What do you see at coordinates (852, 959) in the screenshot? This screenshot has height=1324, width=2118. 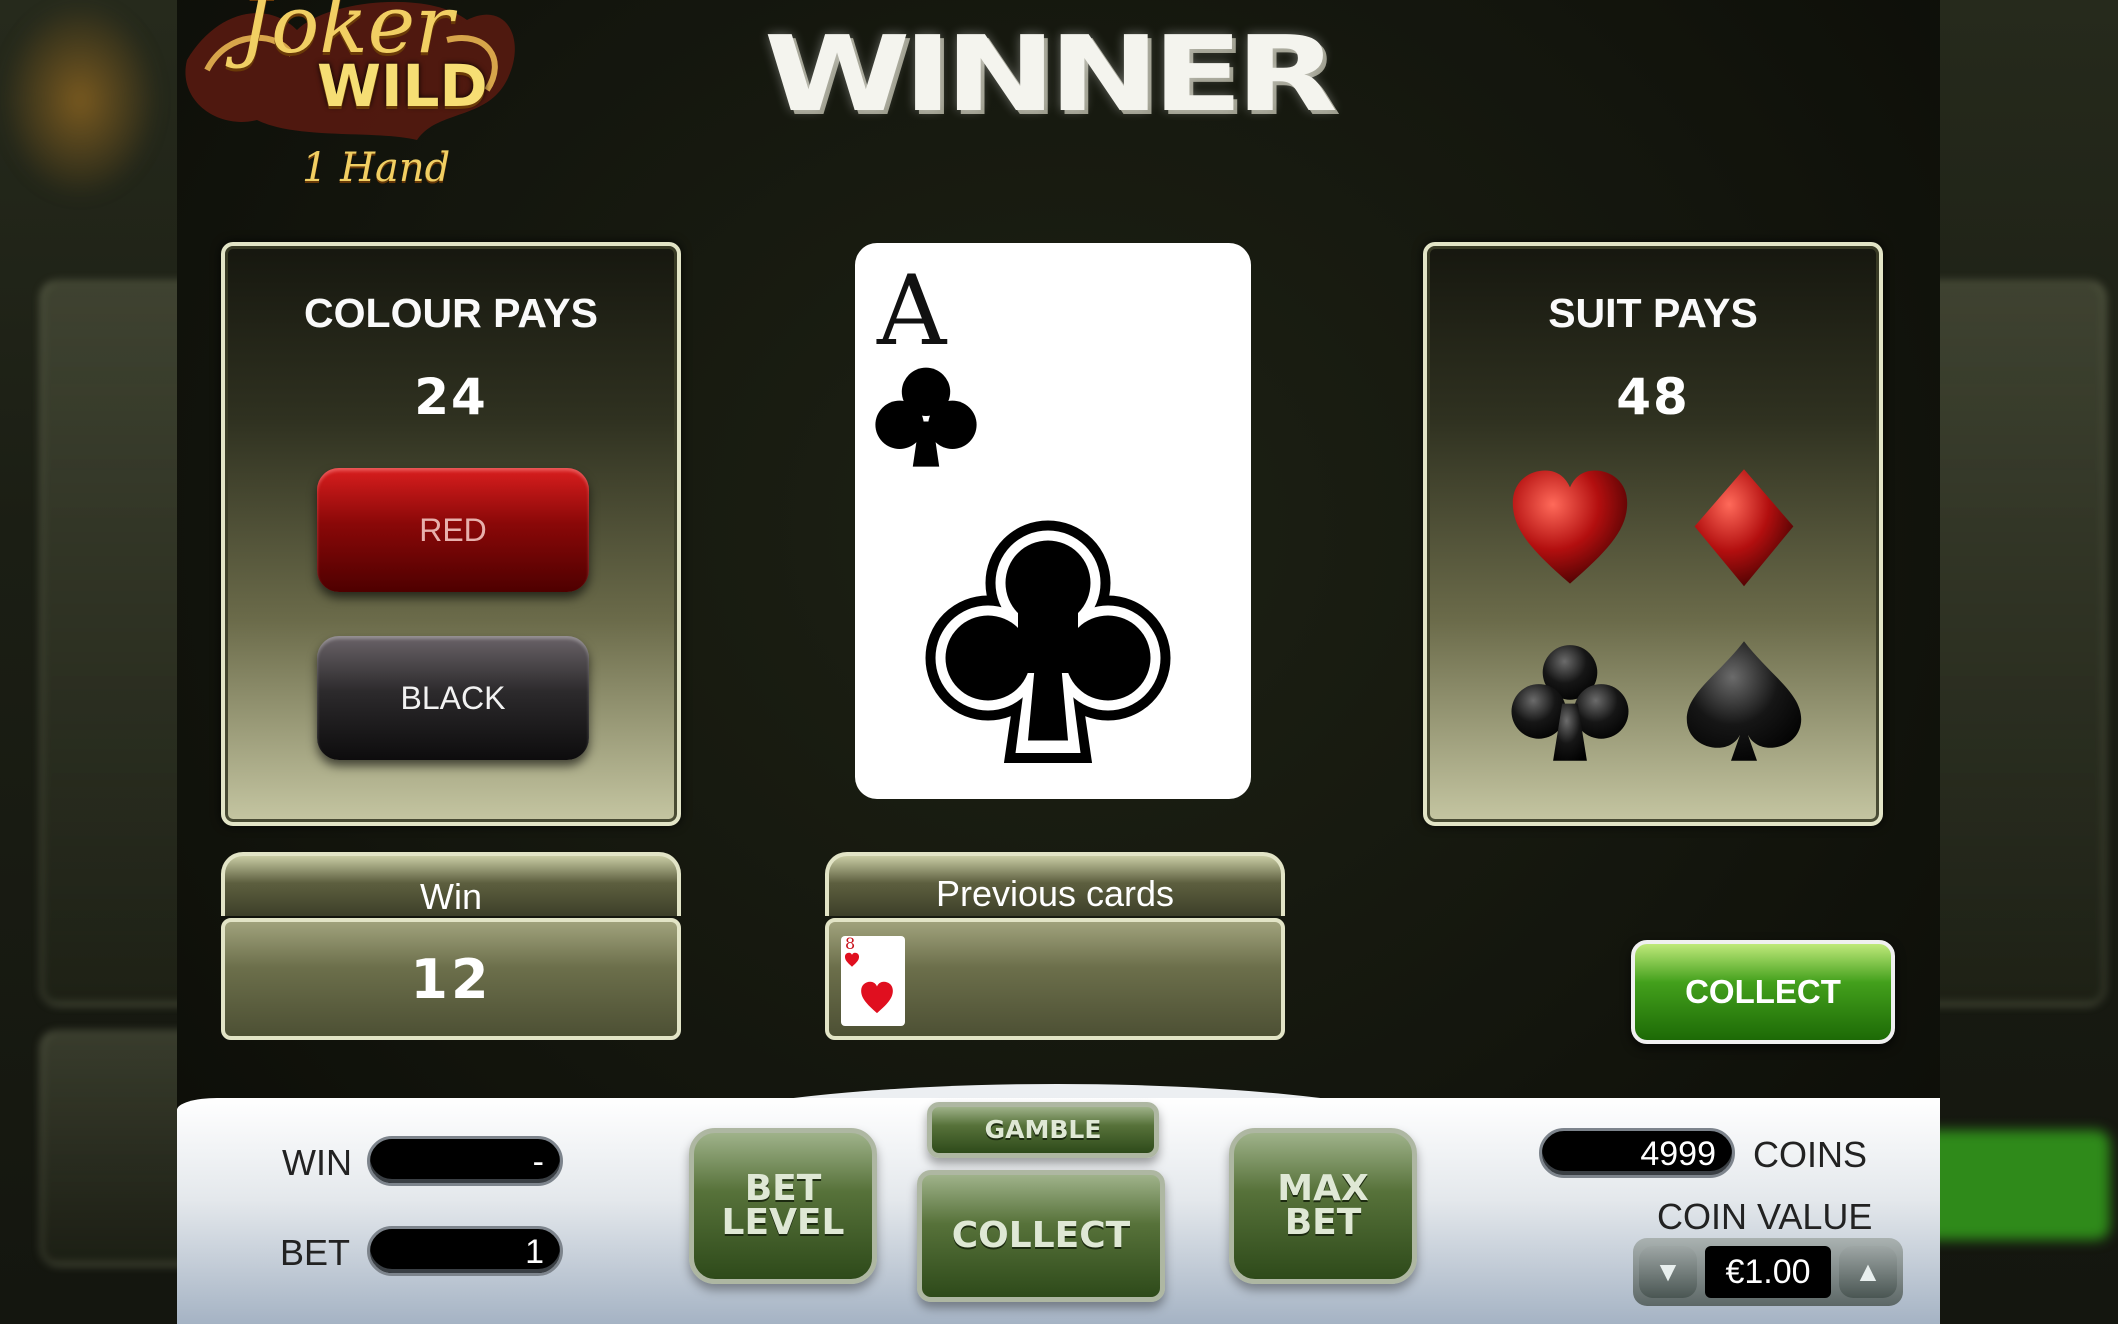 I see `previous-card-small-heart-icon` at bounding box center [852, 959].